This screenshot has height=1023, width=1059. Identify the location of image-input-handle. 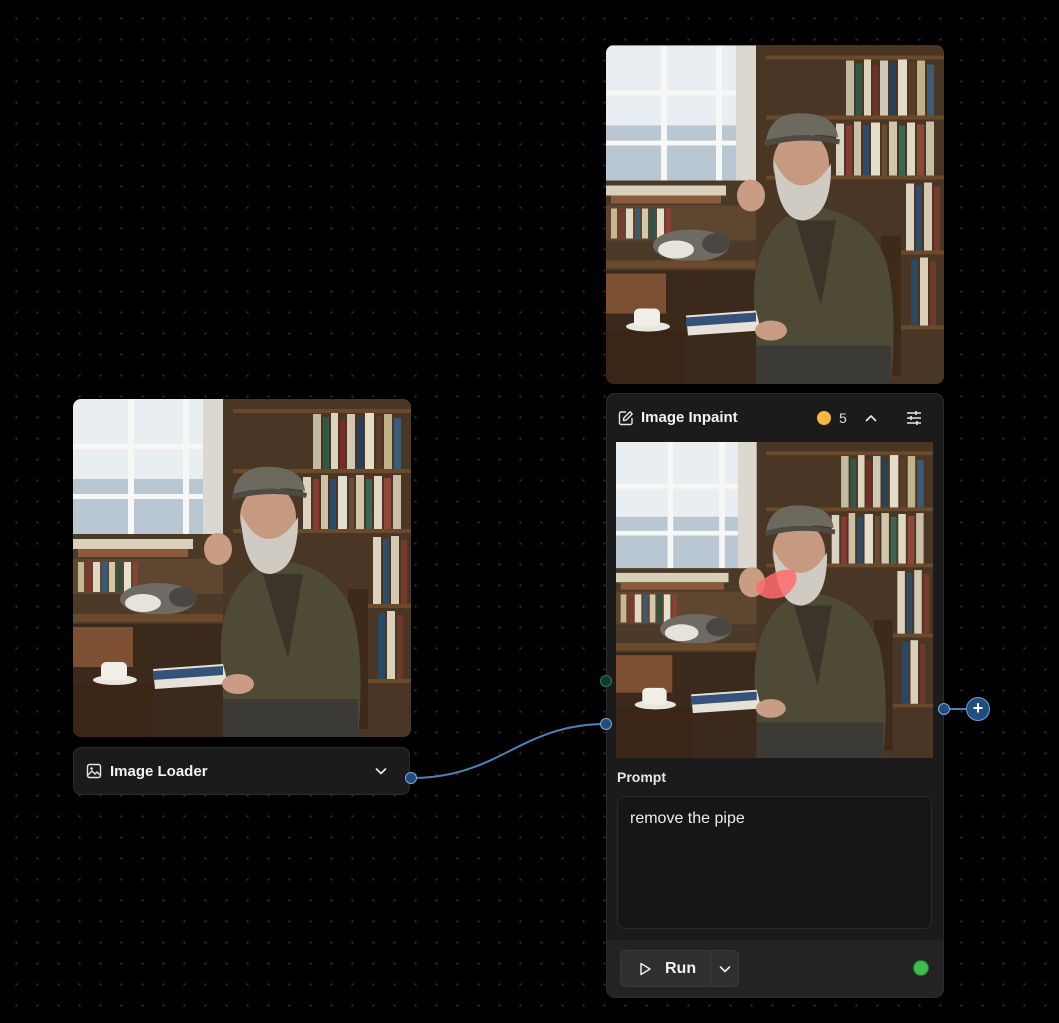
(606, 724).